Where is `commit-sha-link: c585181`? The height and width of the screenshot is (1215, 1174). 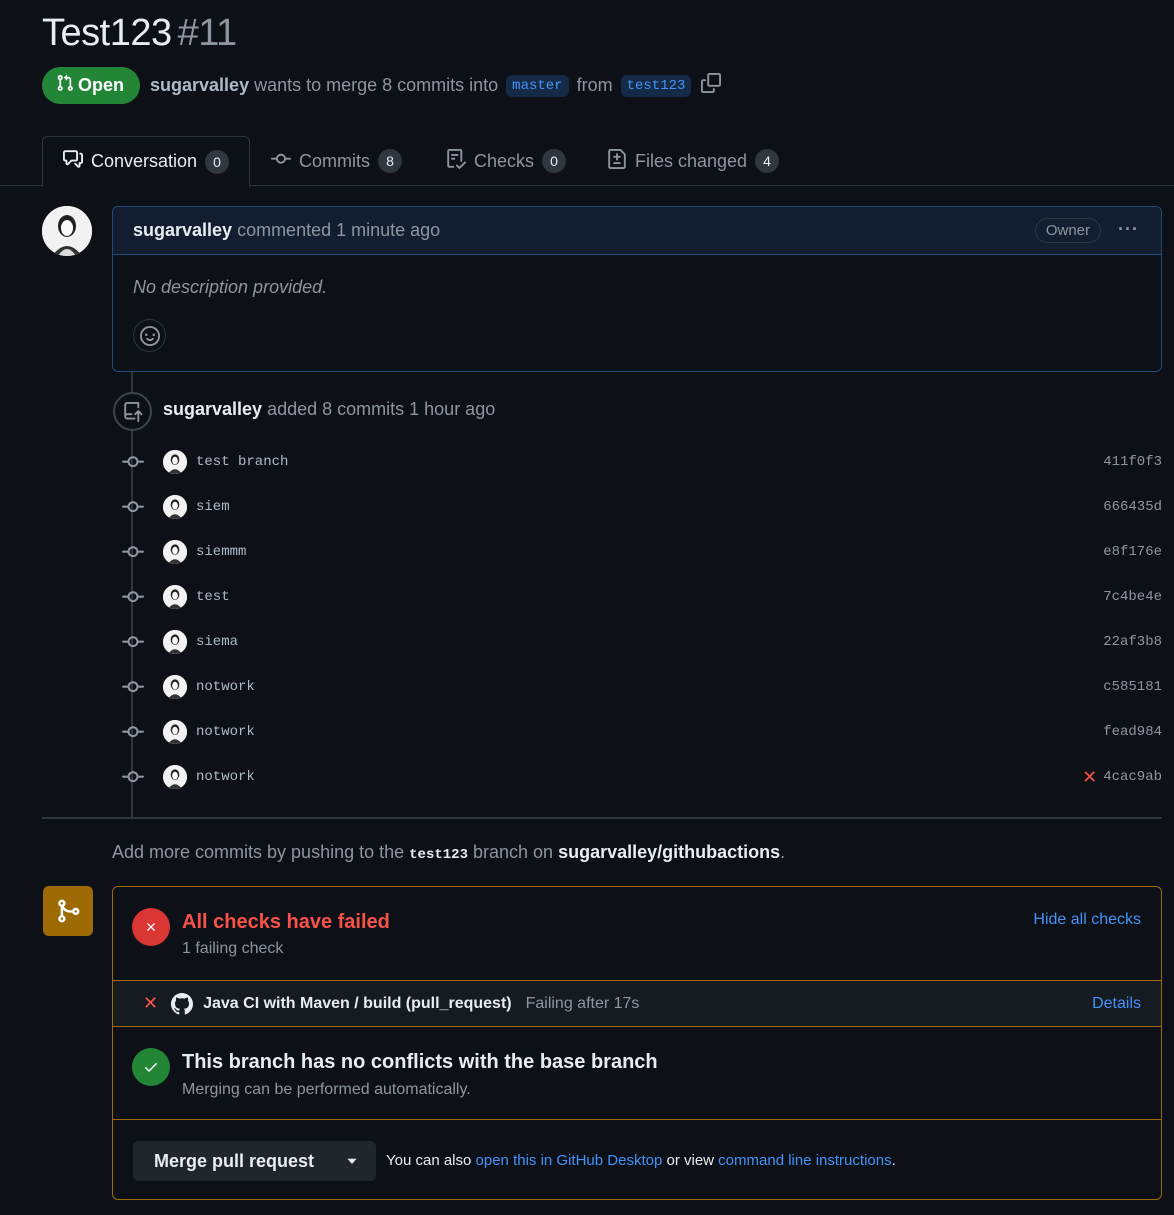
commit-sha-link: c585181 is located at coordinates (1132, 687).